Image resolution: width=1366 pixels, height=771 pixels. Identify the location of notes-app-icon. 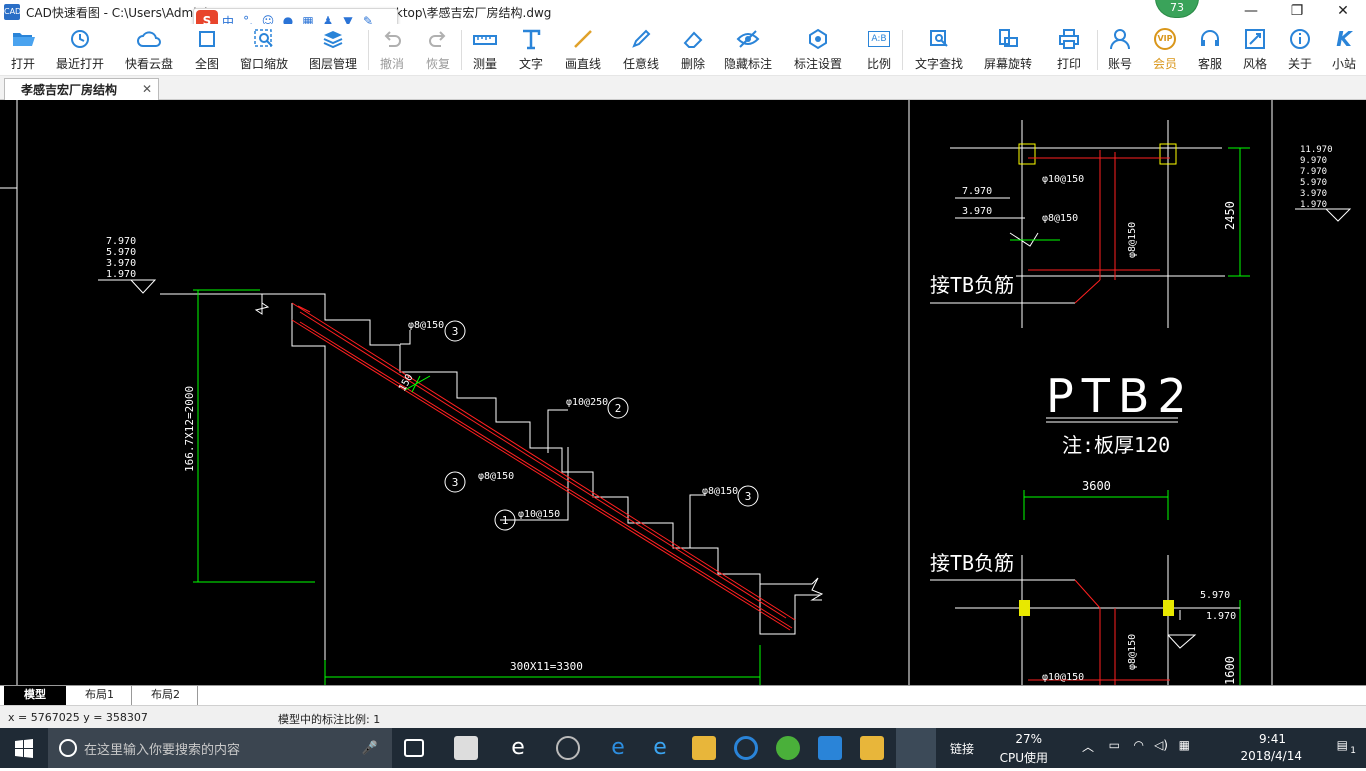
(872, 748).